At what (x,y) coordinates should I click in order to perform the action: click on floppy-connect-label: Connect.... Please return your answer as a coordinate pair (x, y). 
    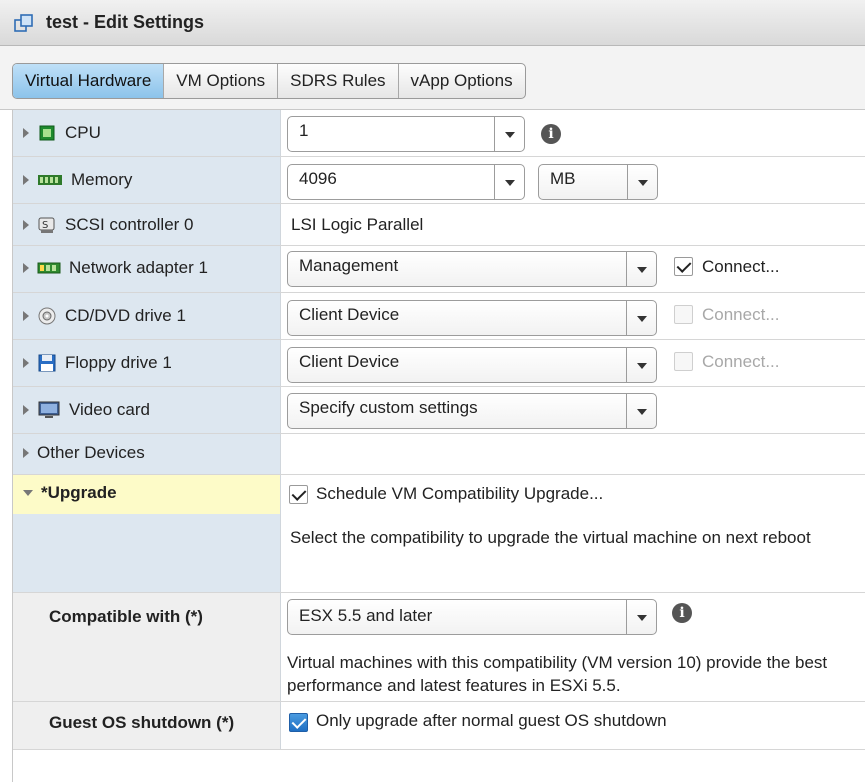
    Looking at the image, I should click on (741, 362).